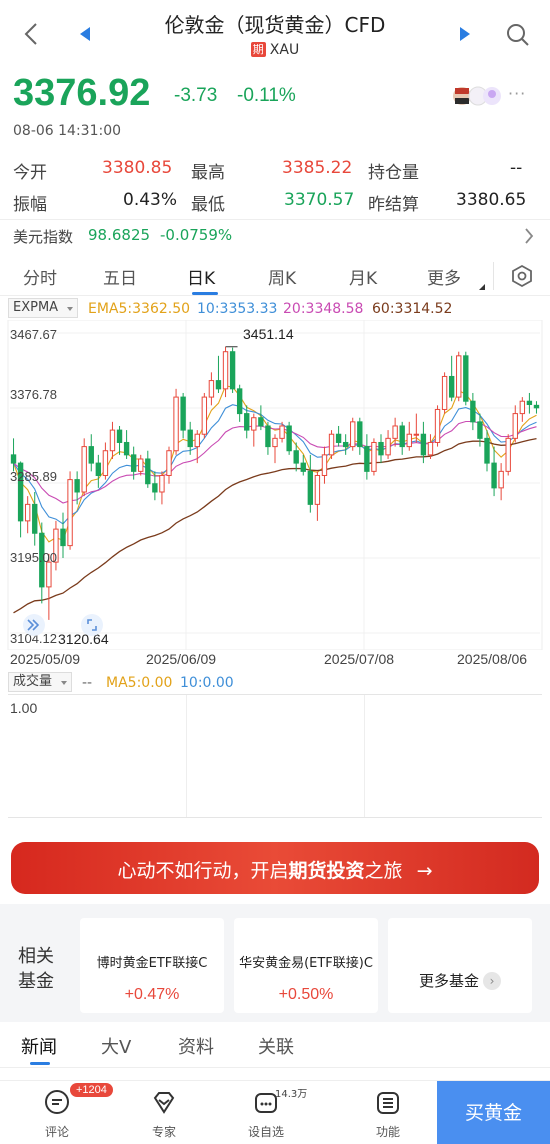 The image size is (550, 1144). What do you see at coordinates (43, 237) in the screenshot?
I see `usd-index-label: 美元指数` at bounding box center [43, 237].